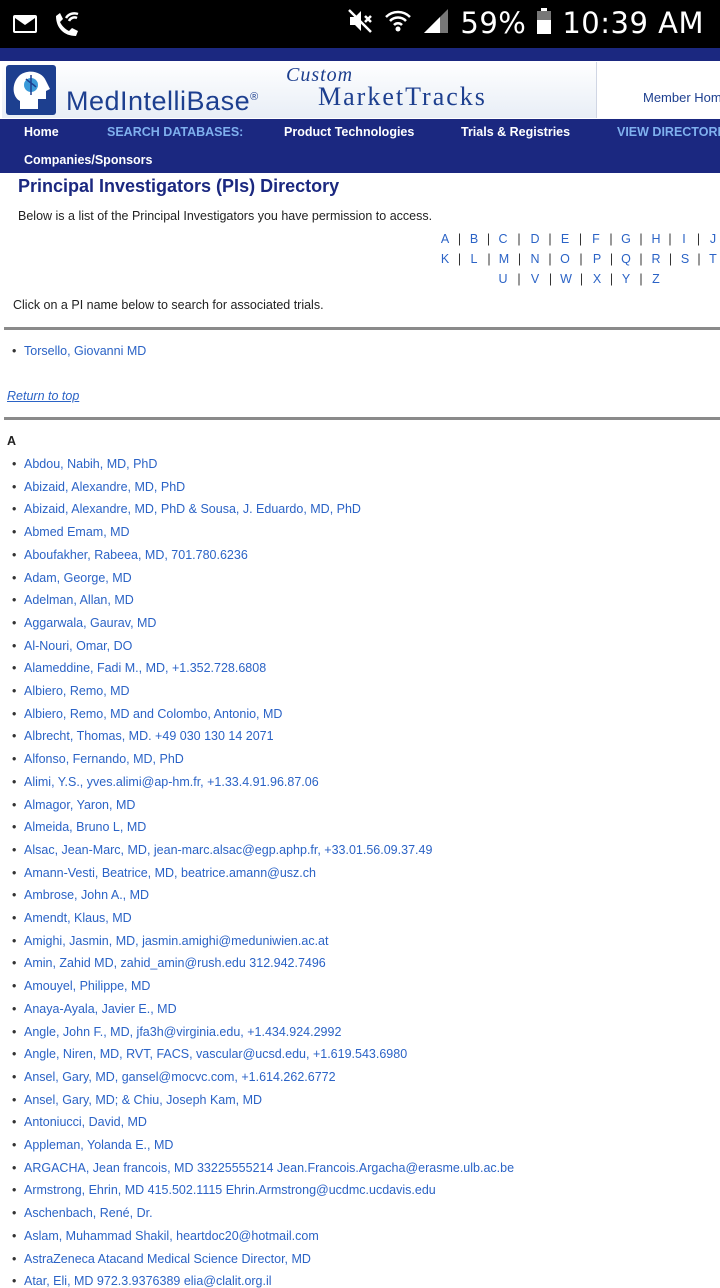 This screenshot has height=1288, width=720. I want to click on alpha-link-p: P, so click(597, 259).